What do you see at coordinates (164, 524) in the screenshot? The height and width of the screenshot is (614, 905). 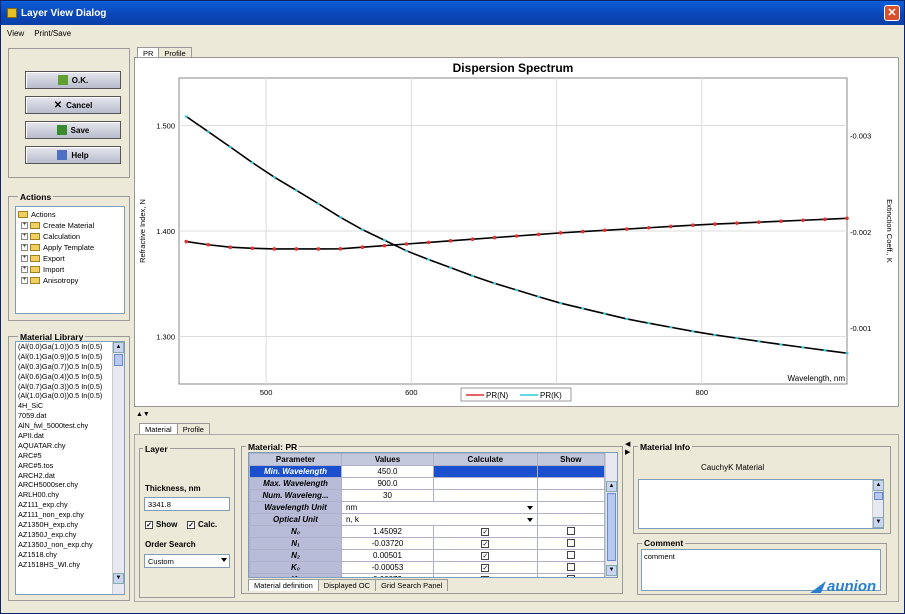 I see `show-checkbox: ✓ Show` at bounding box center [164, 524].